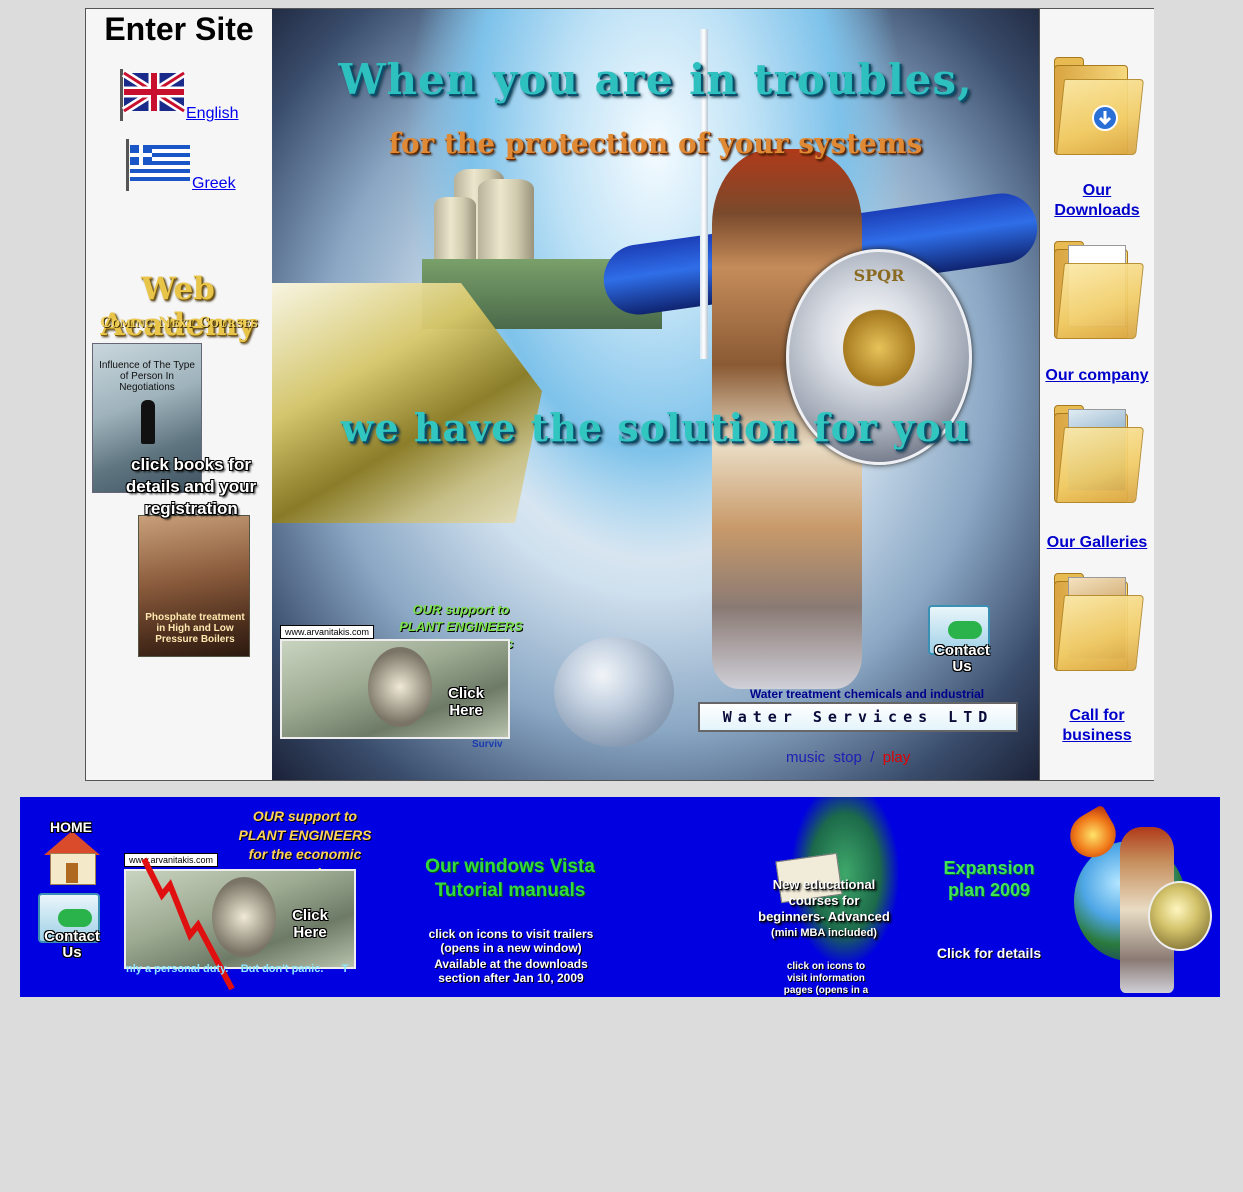 This screenshot has width=1243, height=1192. Describe the element at coordinates (879, 348) in the screenshot. I see `eagle-icon` at that location.